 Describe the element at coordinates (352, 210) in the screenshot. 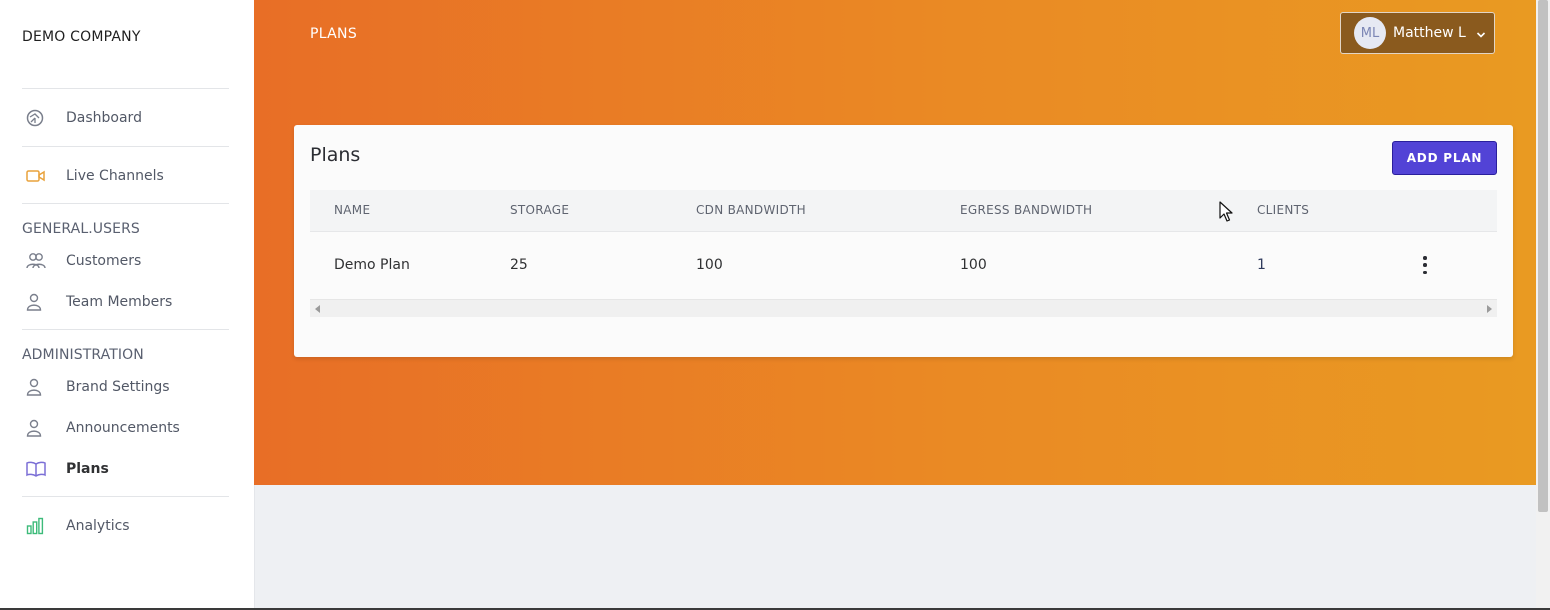

I see `column-header-name: NAME` at that location.